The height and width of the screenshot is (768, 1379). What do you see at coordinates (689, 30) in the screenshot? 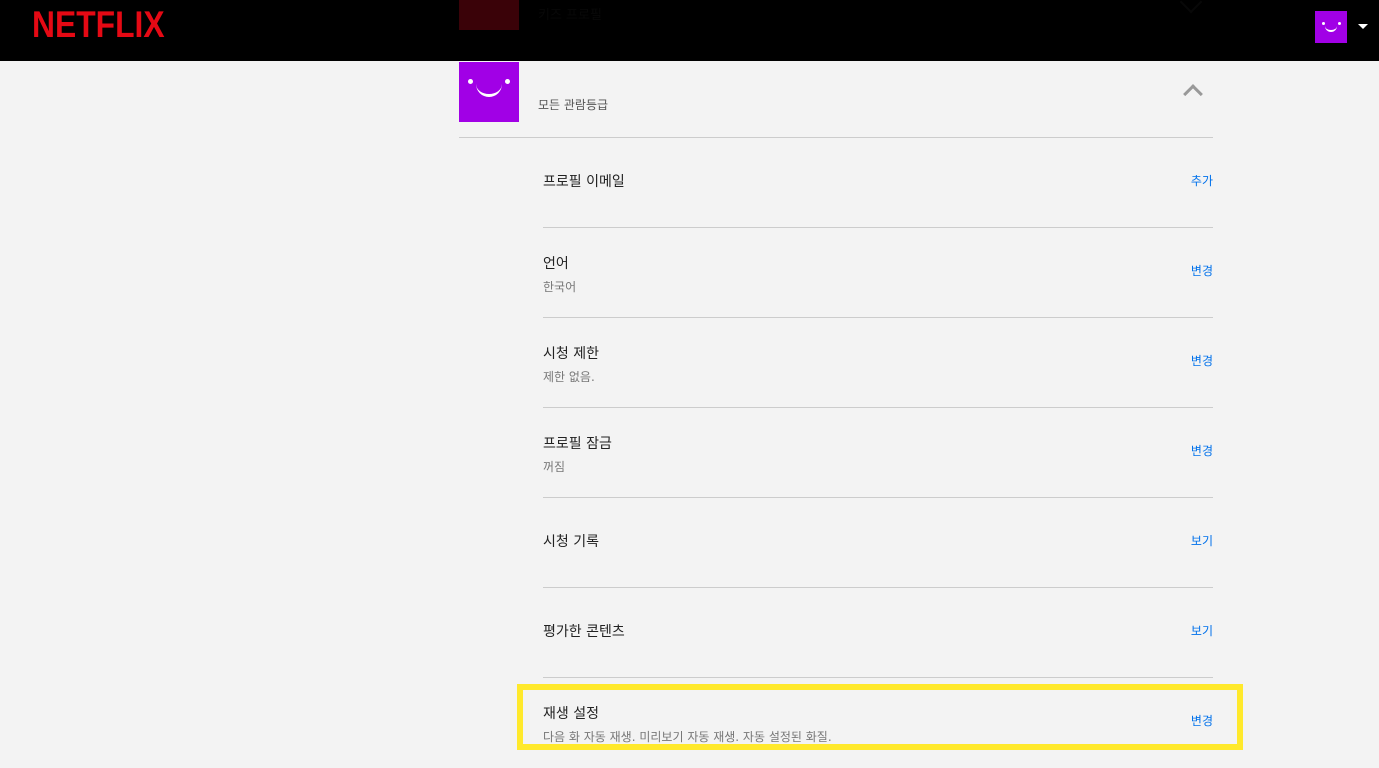
I see `top-navigation-bar: NETFLIX 키즈 프로필` at bounding box center [689, 30].